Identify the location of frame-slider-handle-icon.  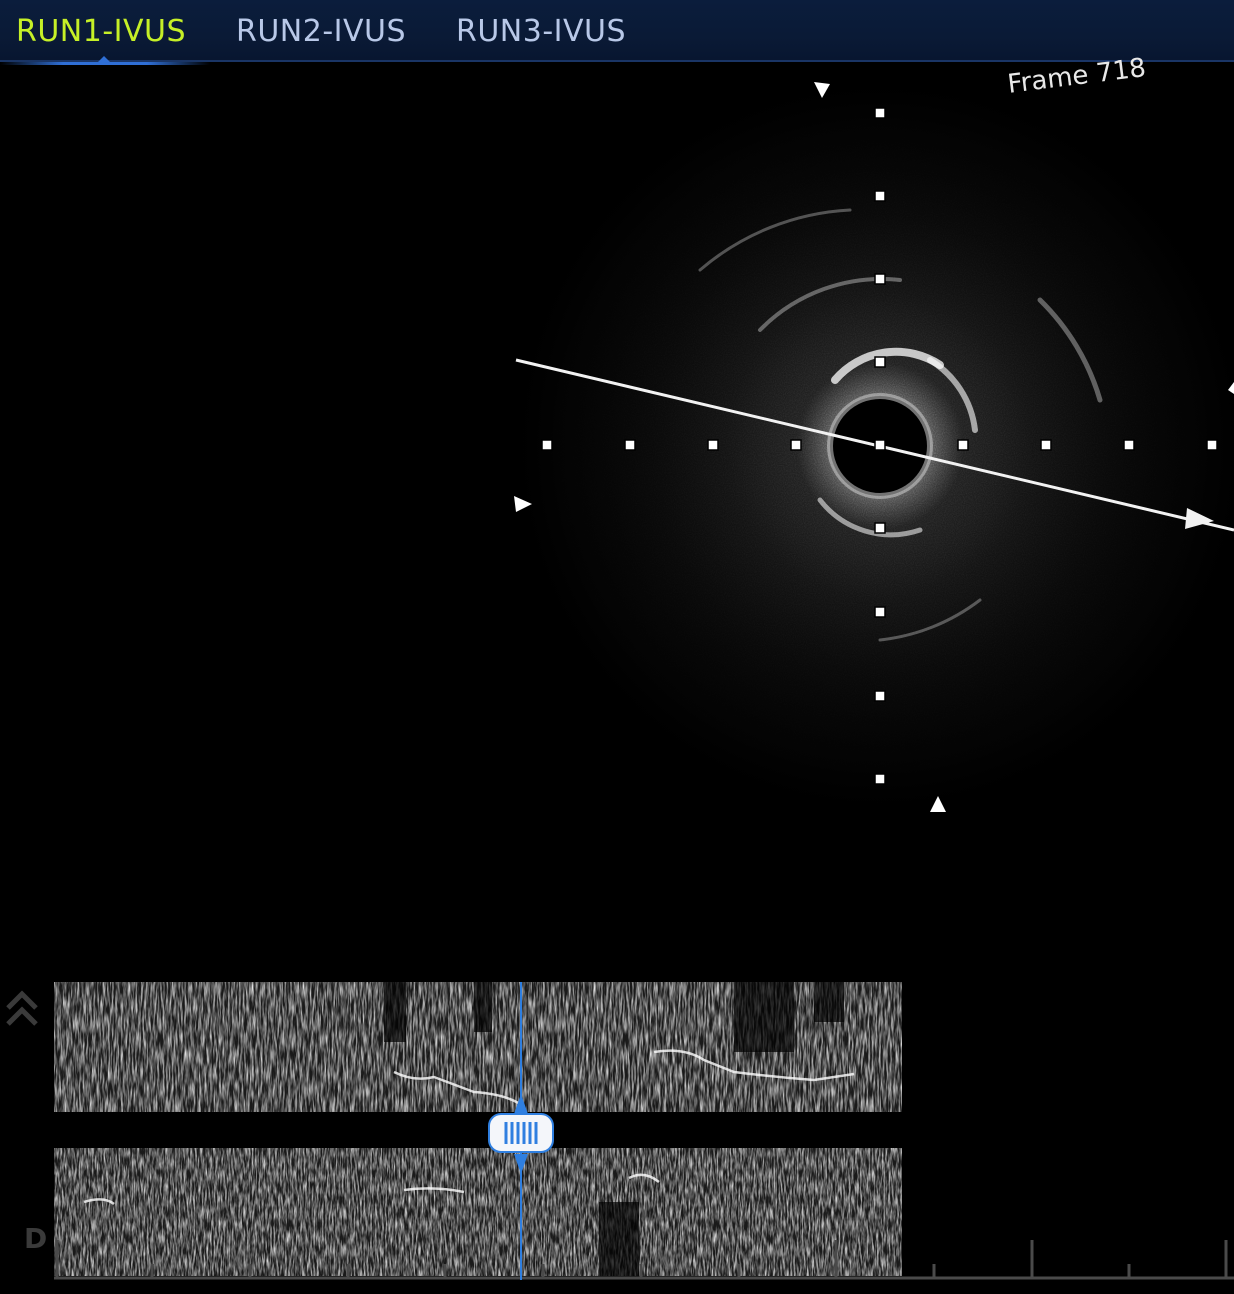
(521, 1134).